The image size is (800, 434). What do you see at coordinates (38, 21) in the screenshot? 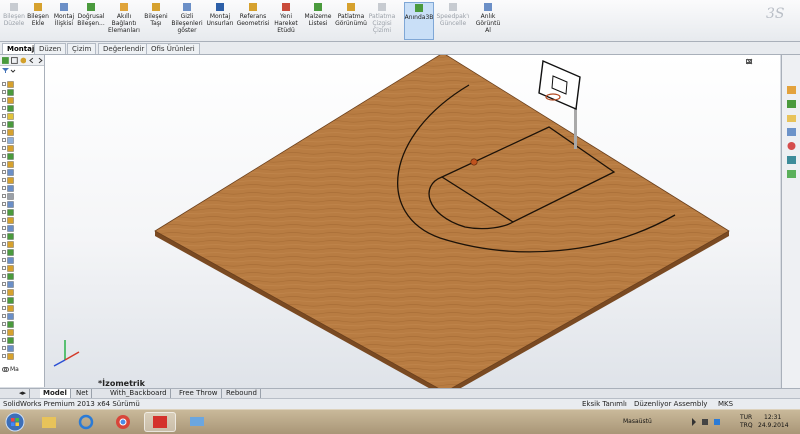
I see `insert-components-button: Bileşen Ekle` at bounding box center [38, 21].